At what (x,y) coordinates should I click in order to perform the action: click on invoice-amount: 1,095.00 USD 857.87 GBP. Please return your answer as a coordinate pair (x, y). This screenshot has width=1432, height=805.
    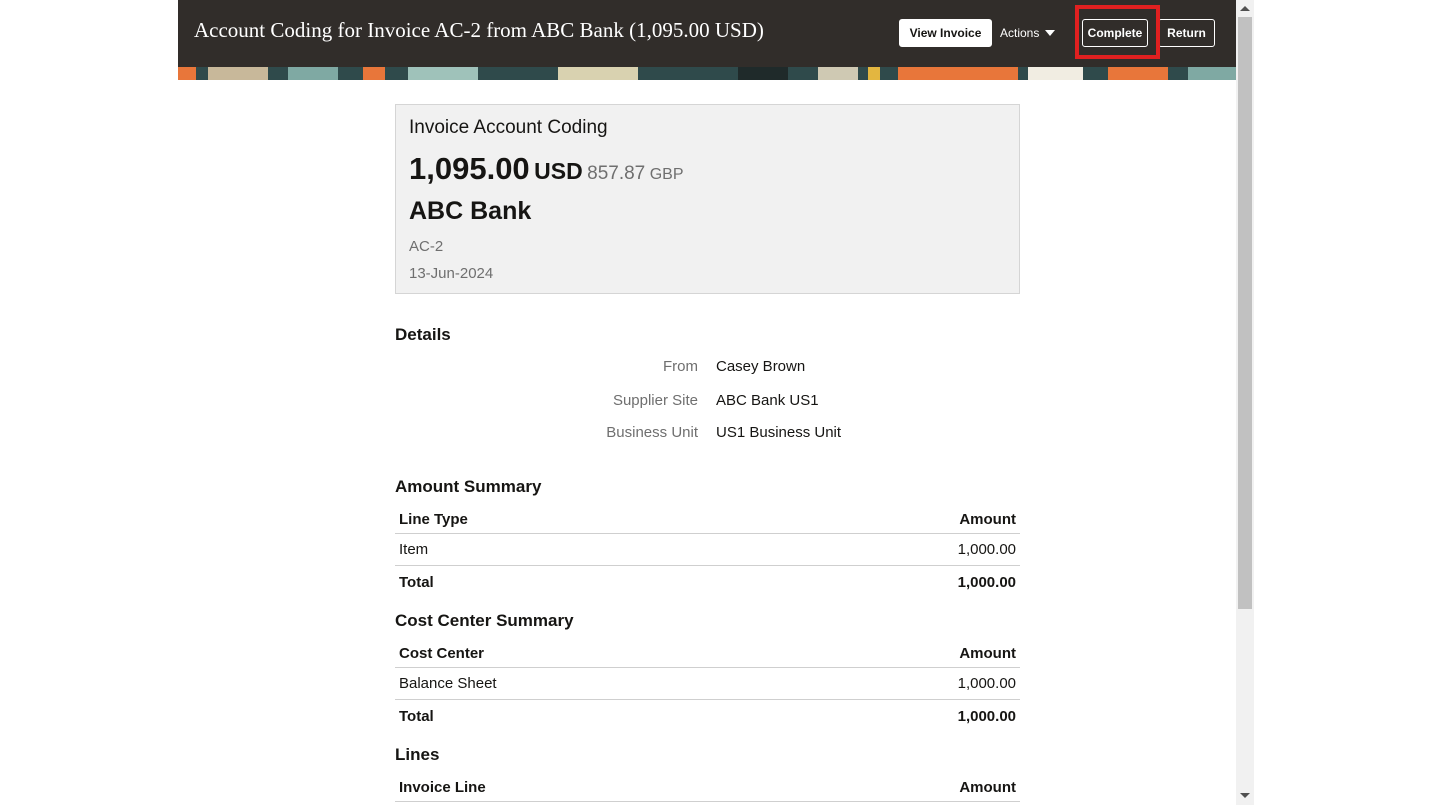
    Looking at the image, I should click on (546, 169).